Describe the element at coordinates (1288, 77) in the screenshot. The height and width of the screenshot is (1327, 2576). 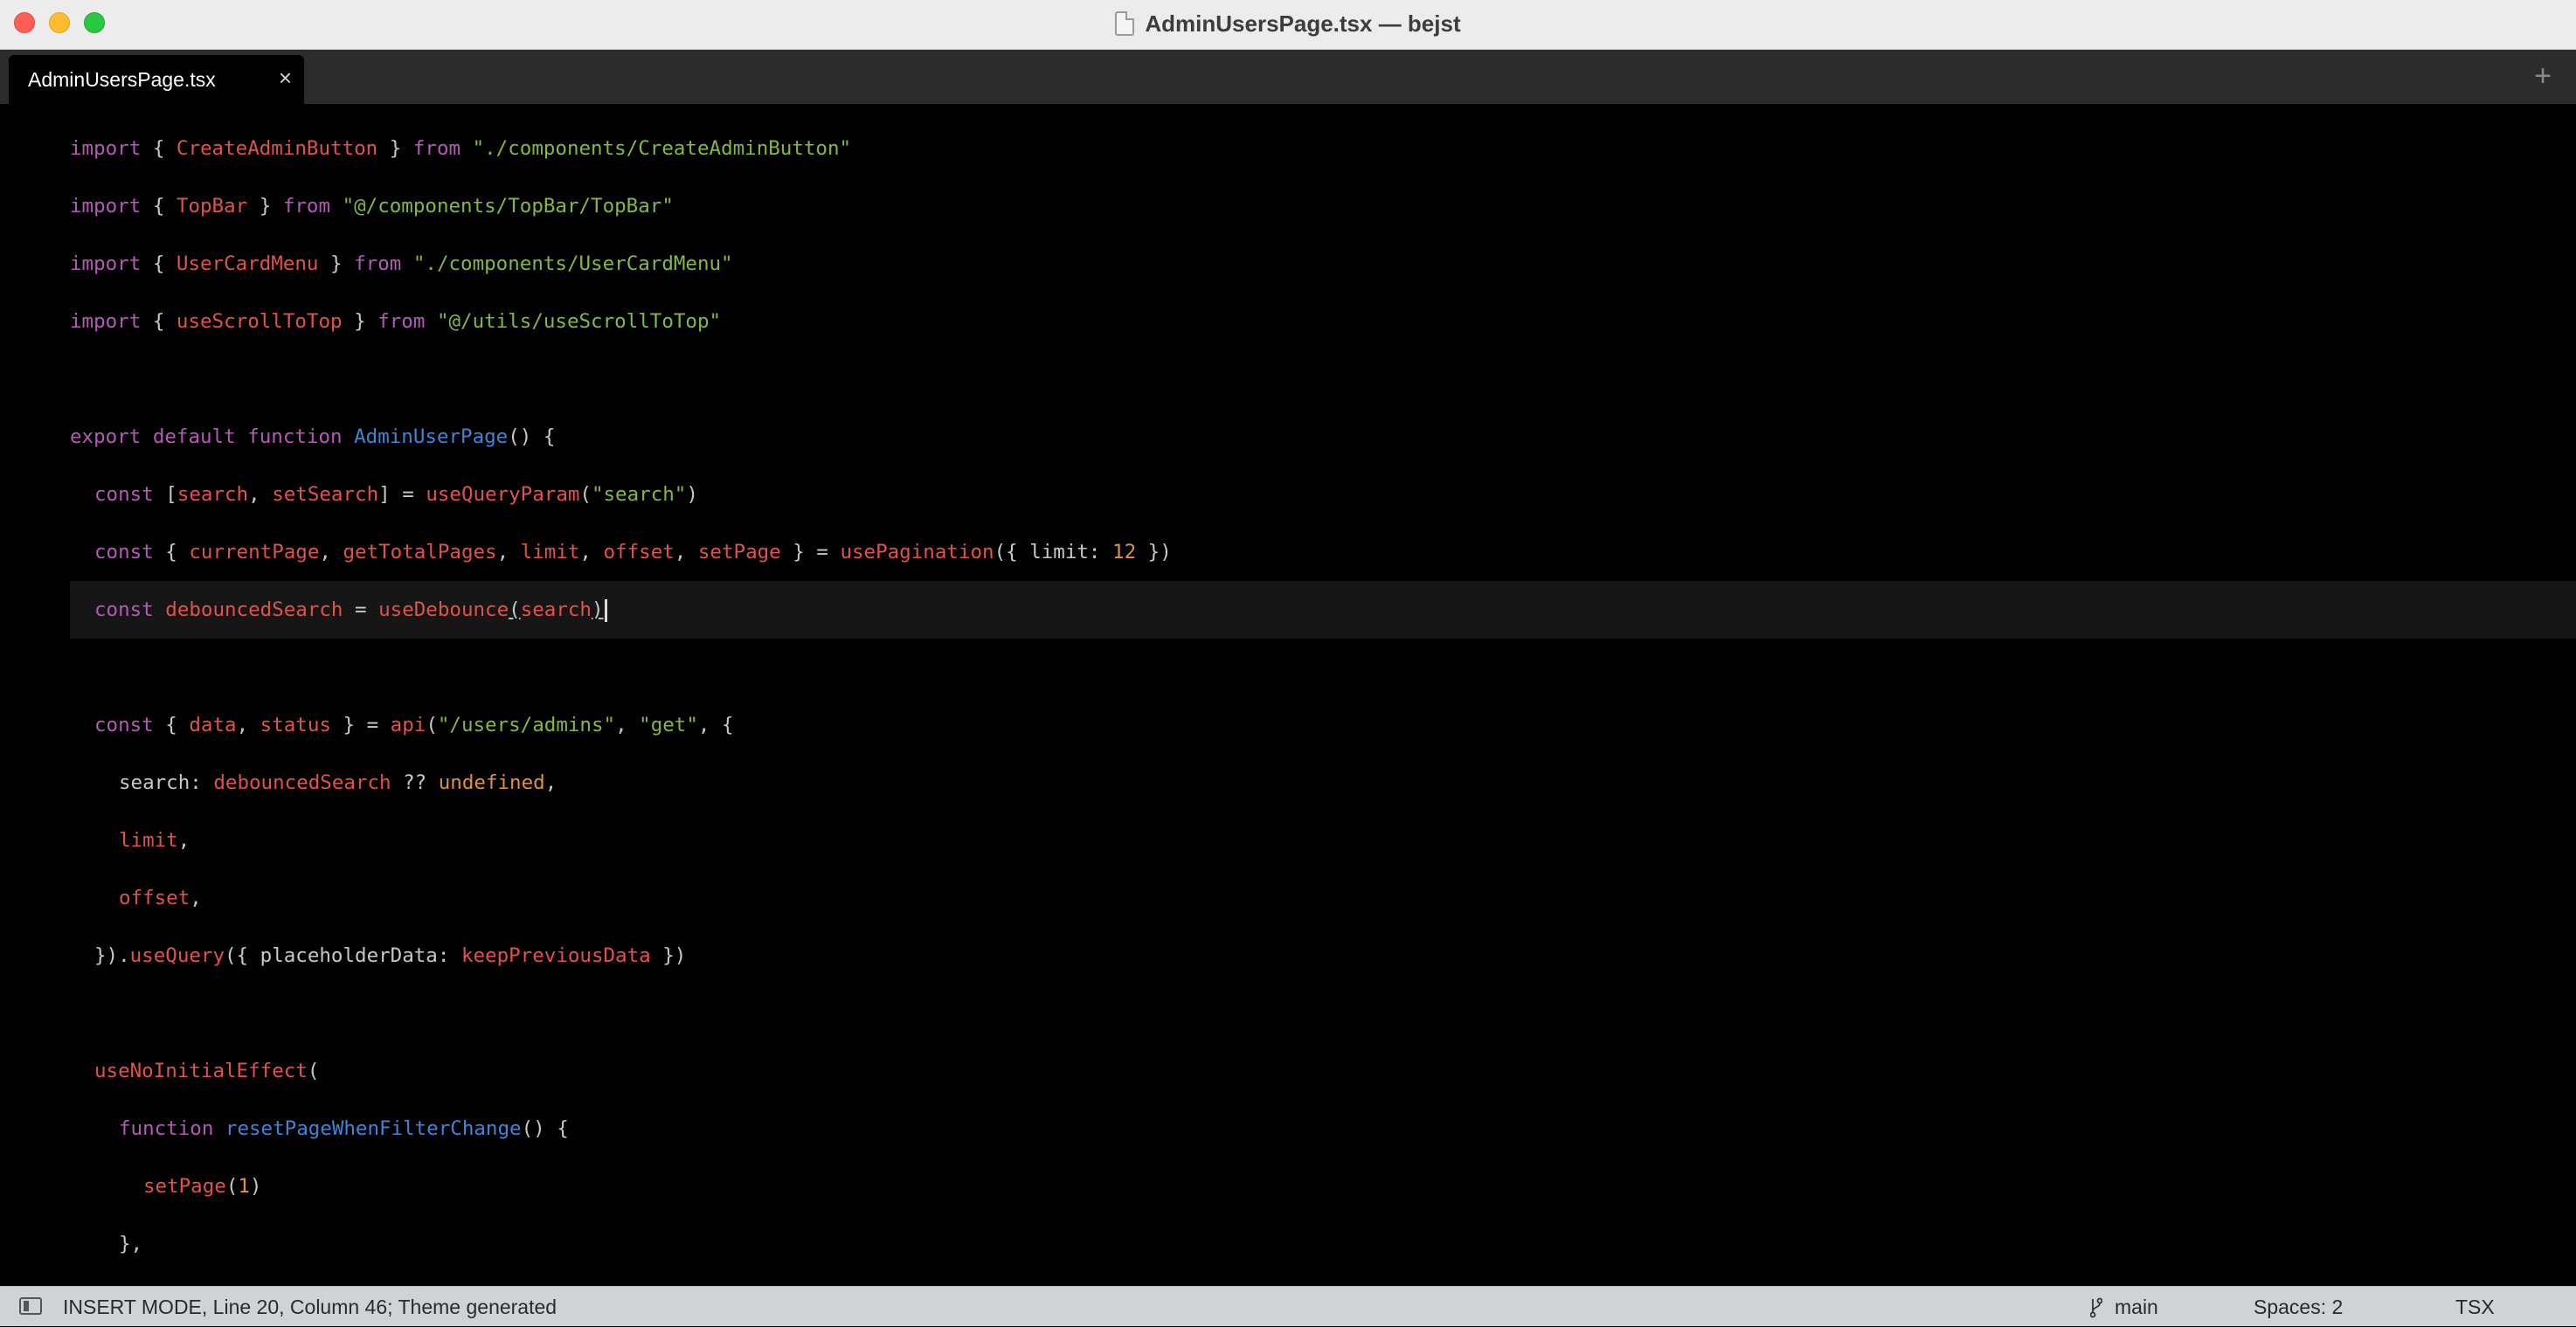
I see `tab-bar: AdminUsersPage.tsx × +` at that location.